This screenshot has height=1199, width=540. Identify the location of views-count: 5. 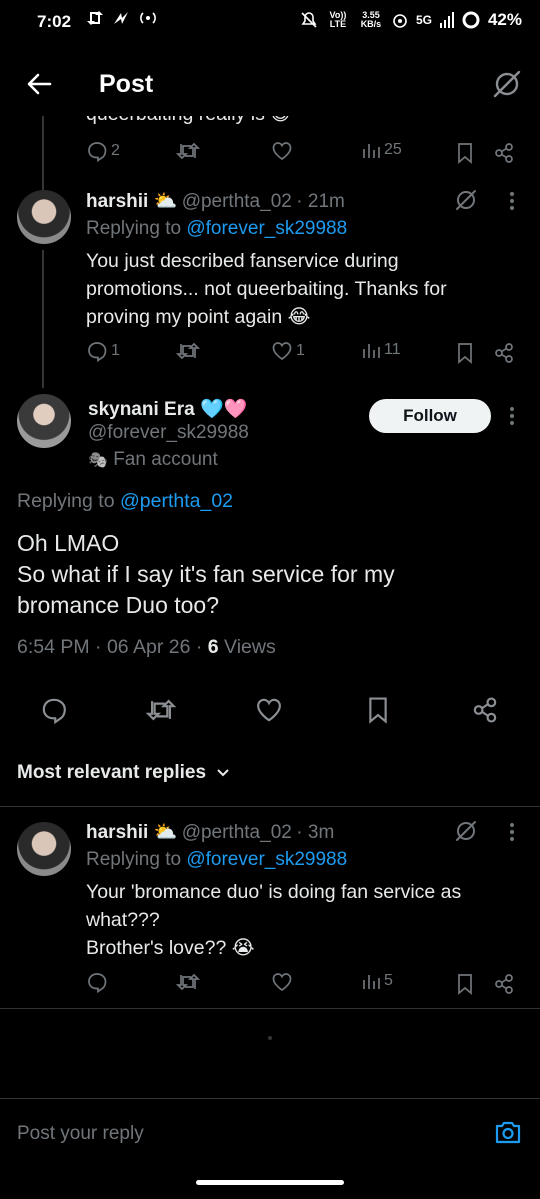
(388, 980).